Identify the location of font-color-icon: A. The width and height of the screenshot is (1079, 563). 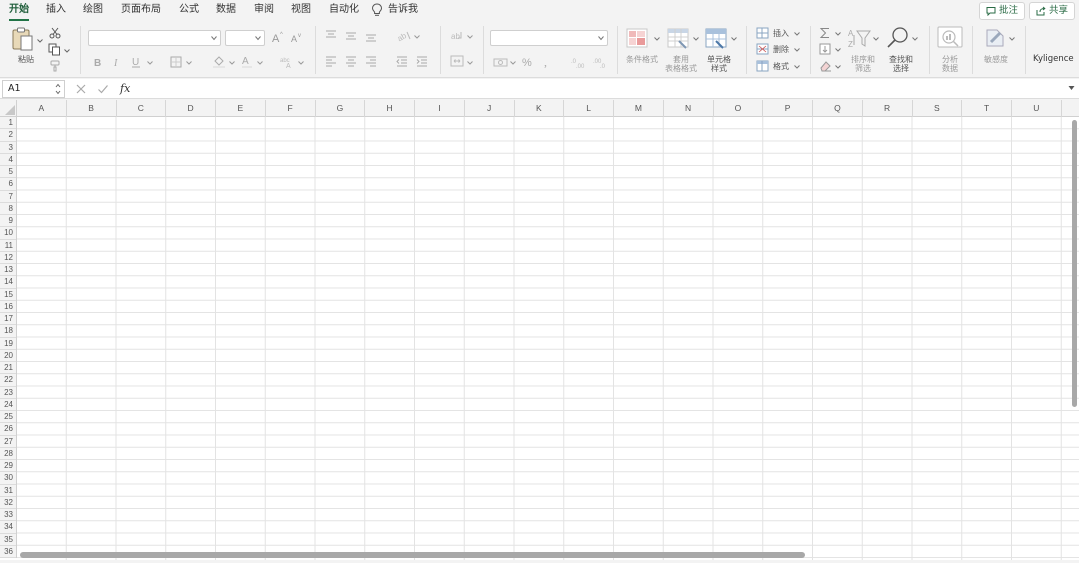
(247, 61).